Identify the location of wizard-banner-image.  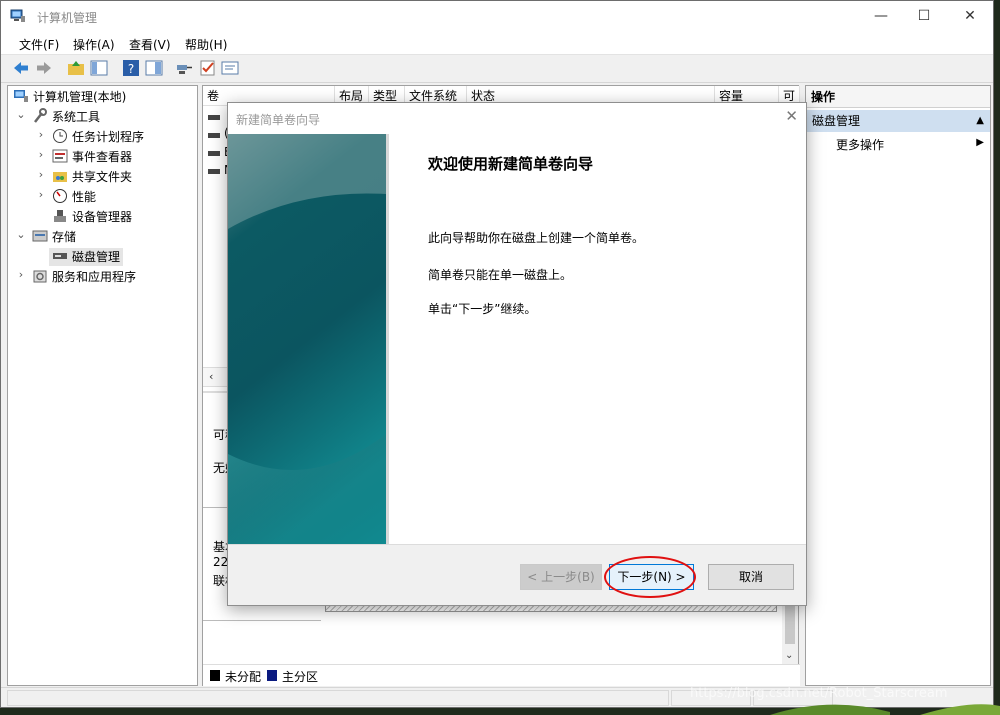
(307, 339).